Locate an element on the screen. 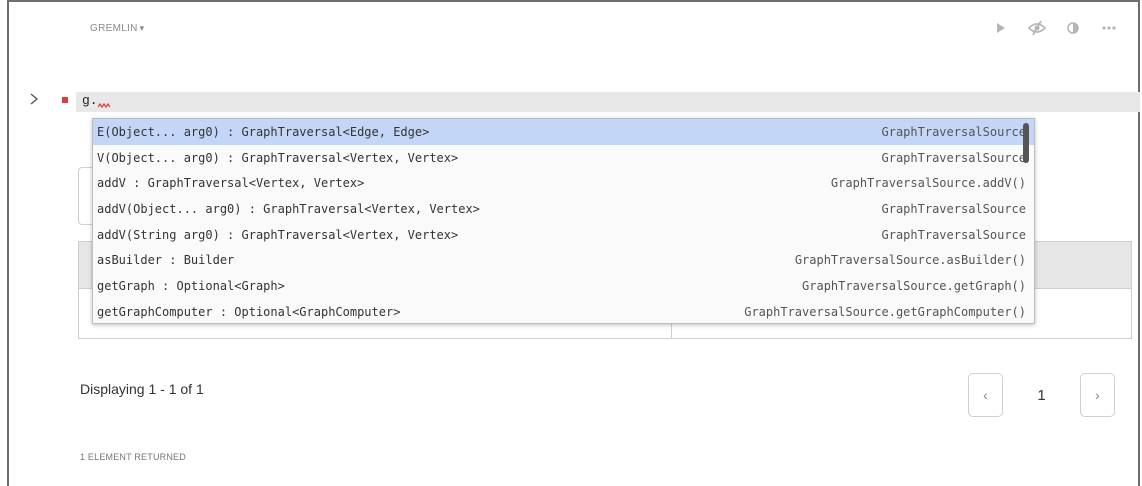 The image size is (1142, 486). pagination: ‹ 1 › is located at coordinates (1041, 395).